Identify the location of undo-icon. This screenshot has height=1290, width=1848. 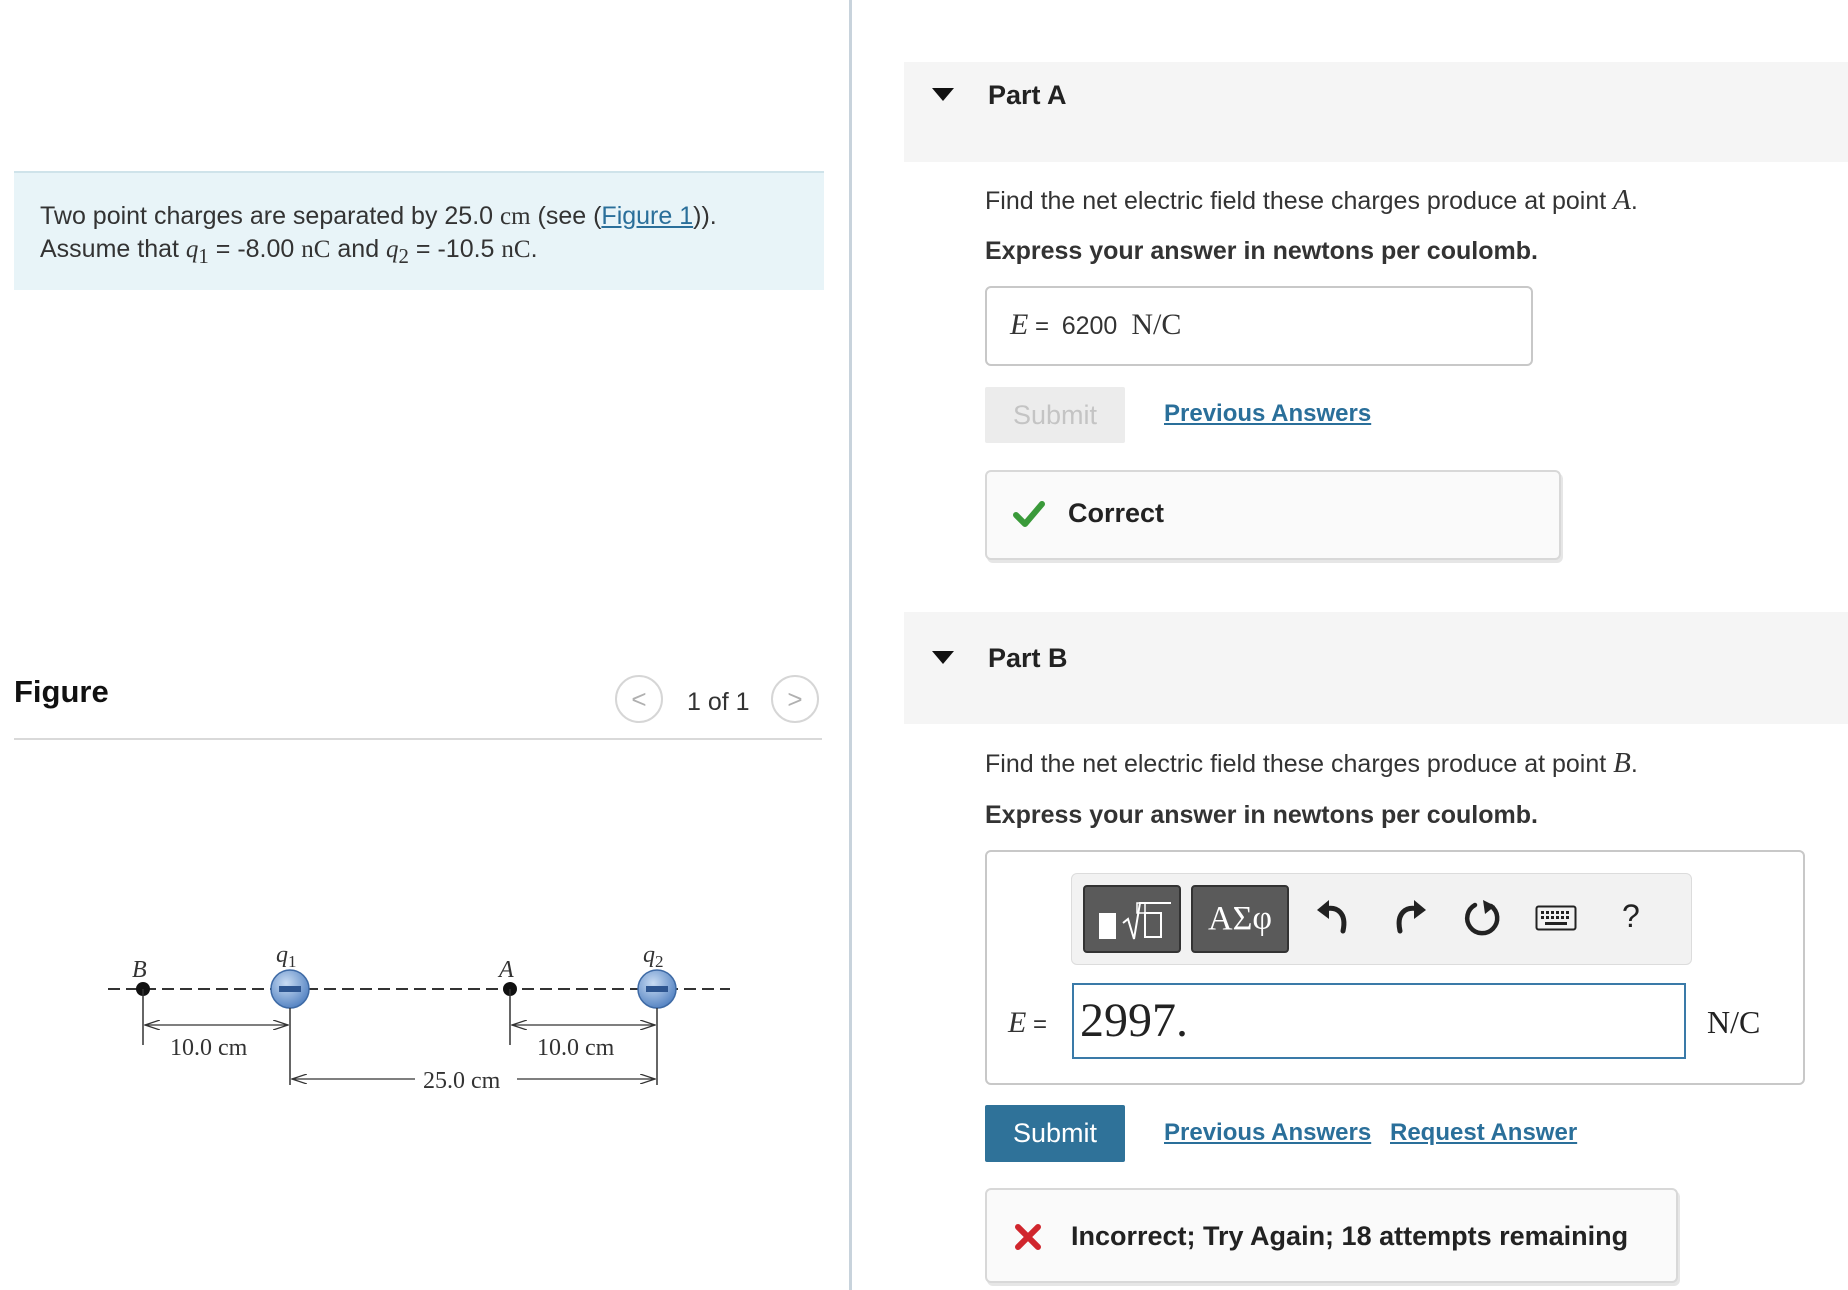
(1334, 918).